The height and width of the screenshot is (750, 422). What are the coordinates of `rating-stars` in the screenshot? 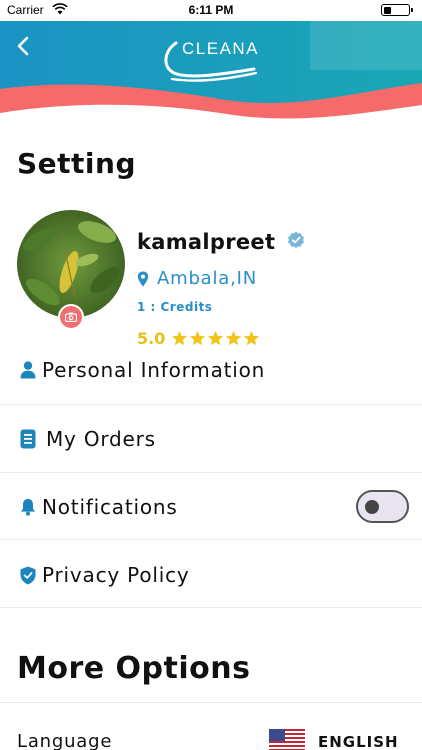 It's located at (216, 338).